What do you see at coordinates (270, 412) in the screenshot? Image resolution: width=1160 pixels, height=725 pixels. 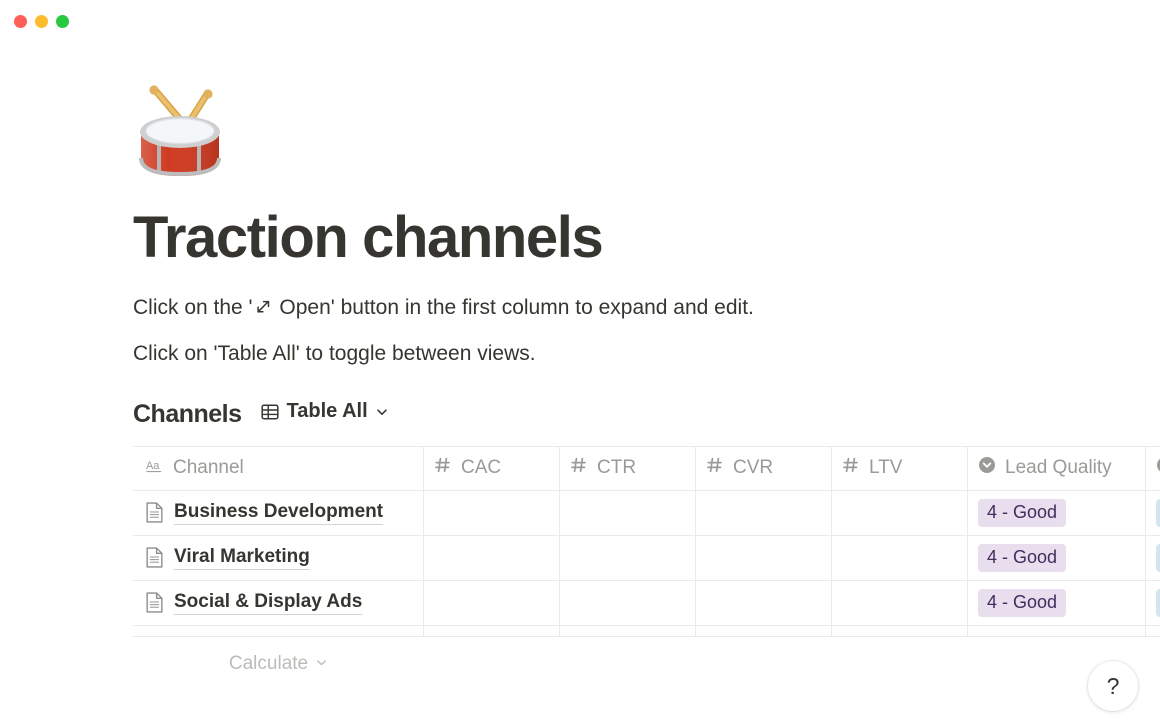 I see `table-icon` at bounding box center [270, 412].